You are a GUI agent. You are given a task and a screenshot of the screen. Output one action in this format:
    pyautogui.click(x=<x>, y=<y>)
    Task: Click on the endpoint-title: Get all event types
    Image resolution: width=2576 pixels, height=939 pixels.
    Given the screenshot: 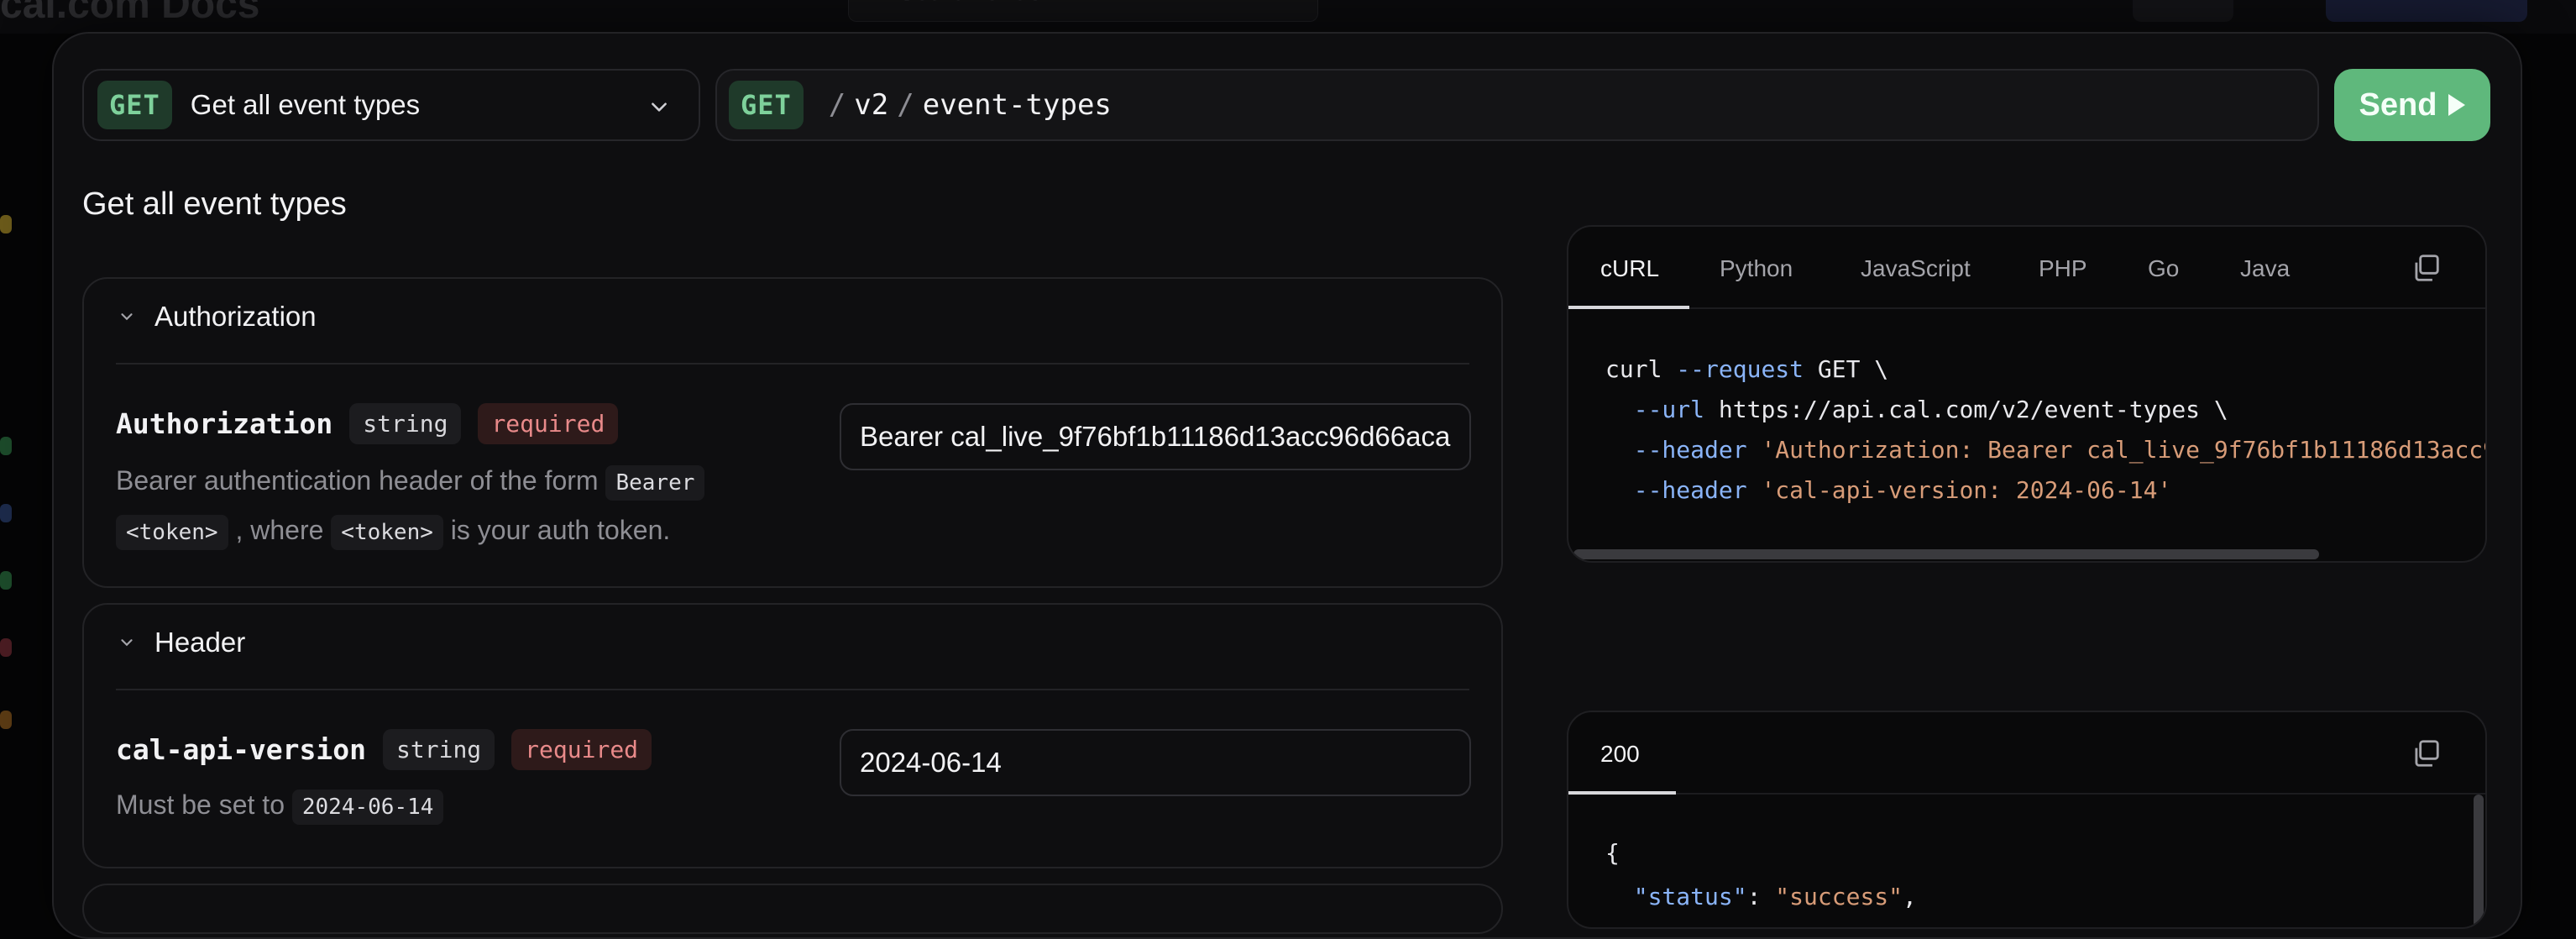 What is the action you would take?
    pyautogui.click(x=305, y=104)
    